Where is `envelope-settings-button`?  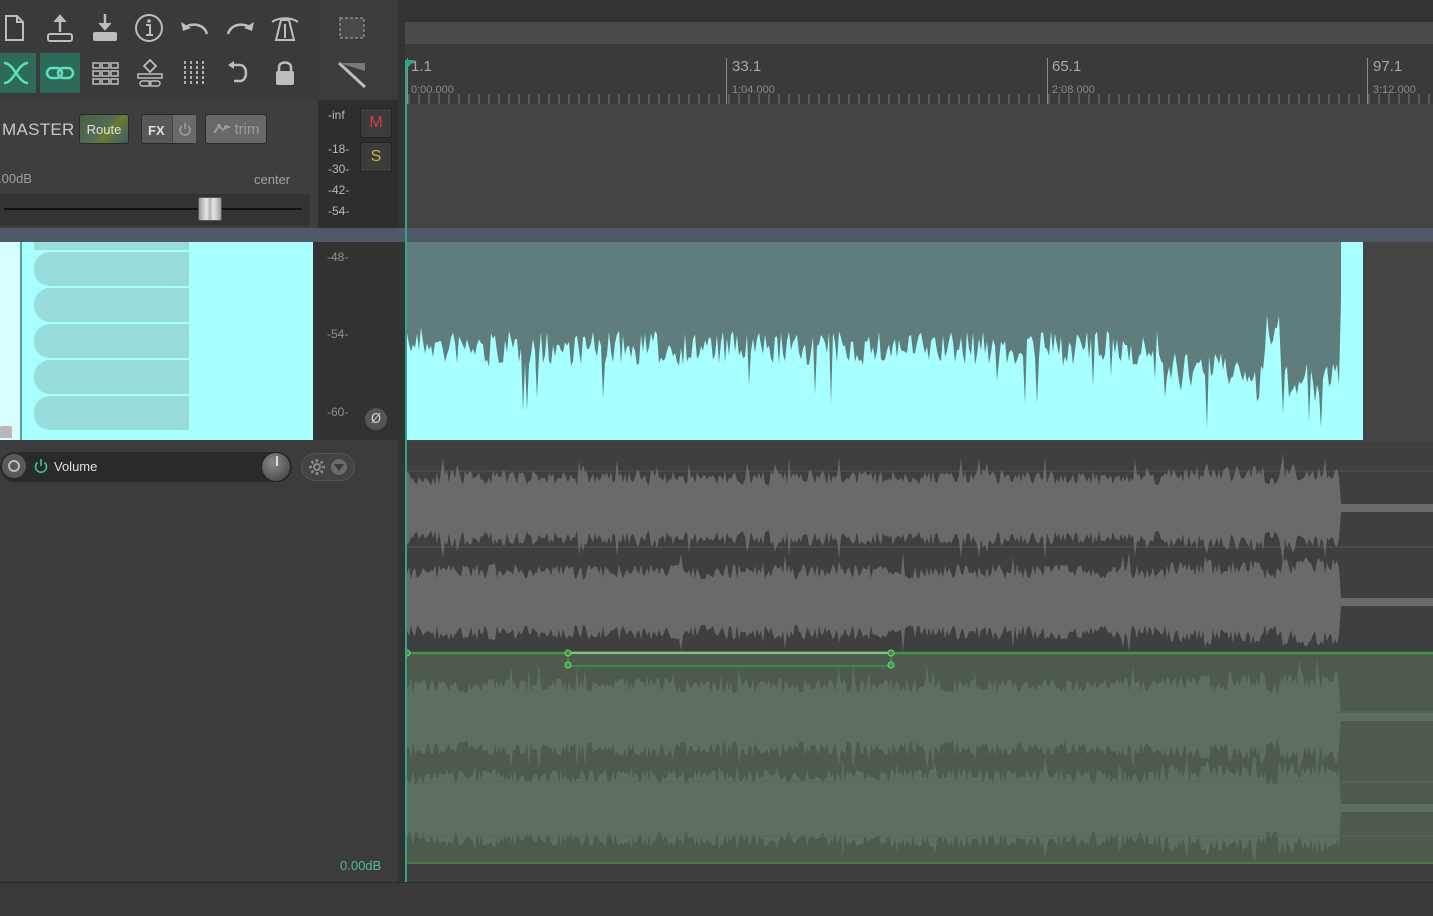
envelope-settings-button is located at coordinates (328, 467).